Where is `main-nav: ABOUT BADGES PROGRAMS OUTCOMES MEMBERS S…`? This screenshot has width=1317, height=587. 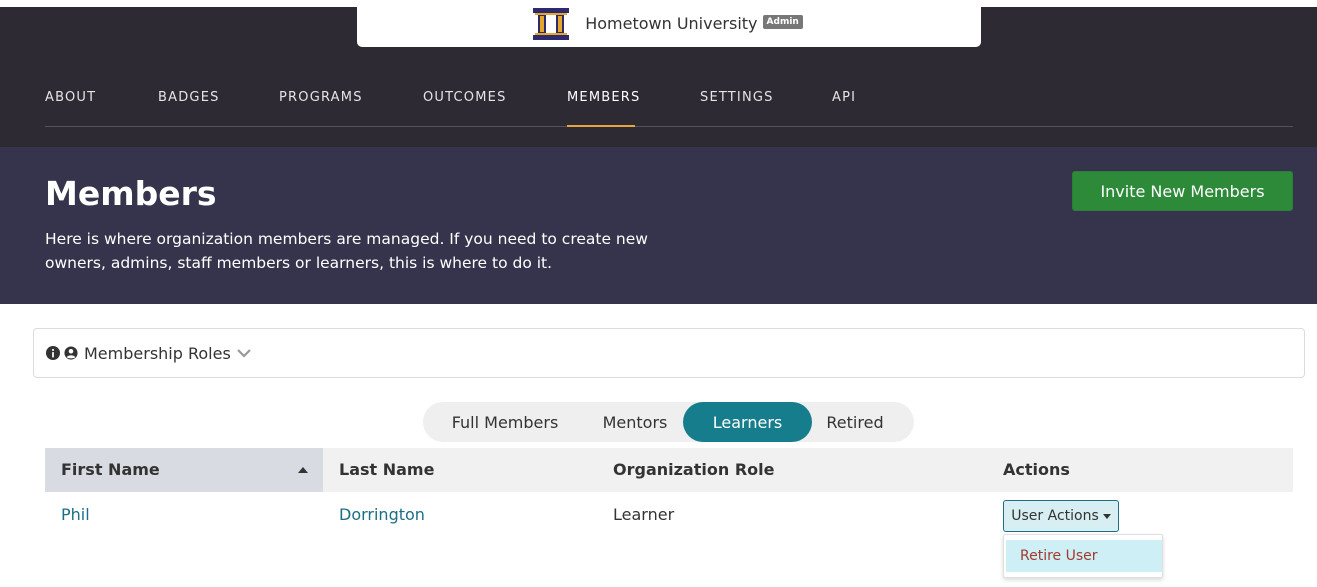 main-nav: ABOUT BADGES PROGRAMS OUTCOMES MEMBERS S… is located at coordinates (669, 98).